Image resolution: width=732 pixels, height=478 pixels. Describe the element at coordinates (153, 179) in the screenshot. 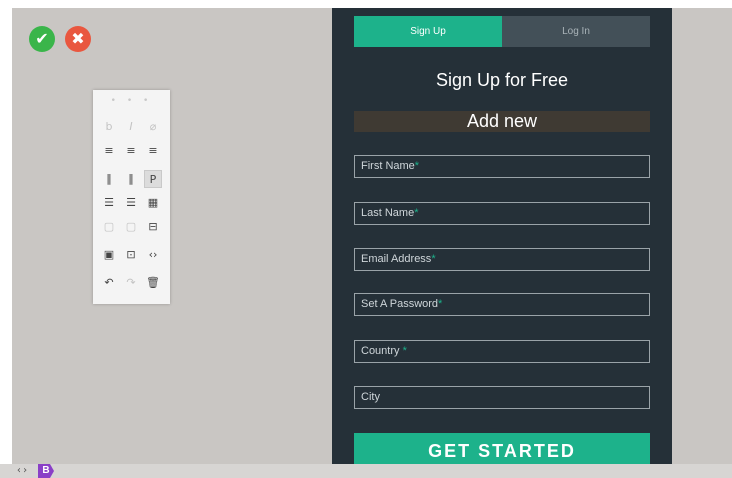

I see `paragraph-icon: P` at that location.